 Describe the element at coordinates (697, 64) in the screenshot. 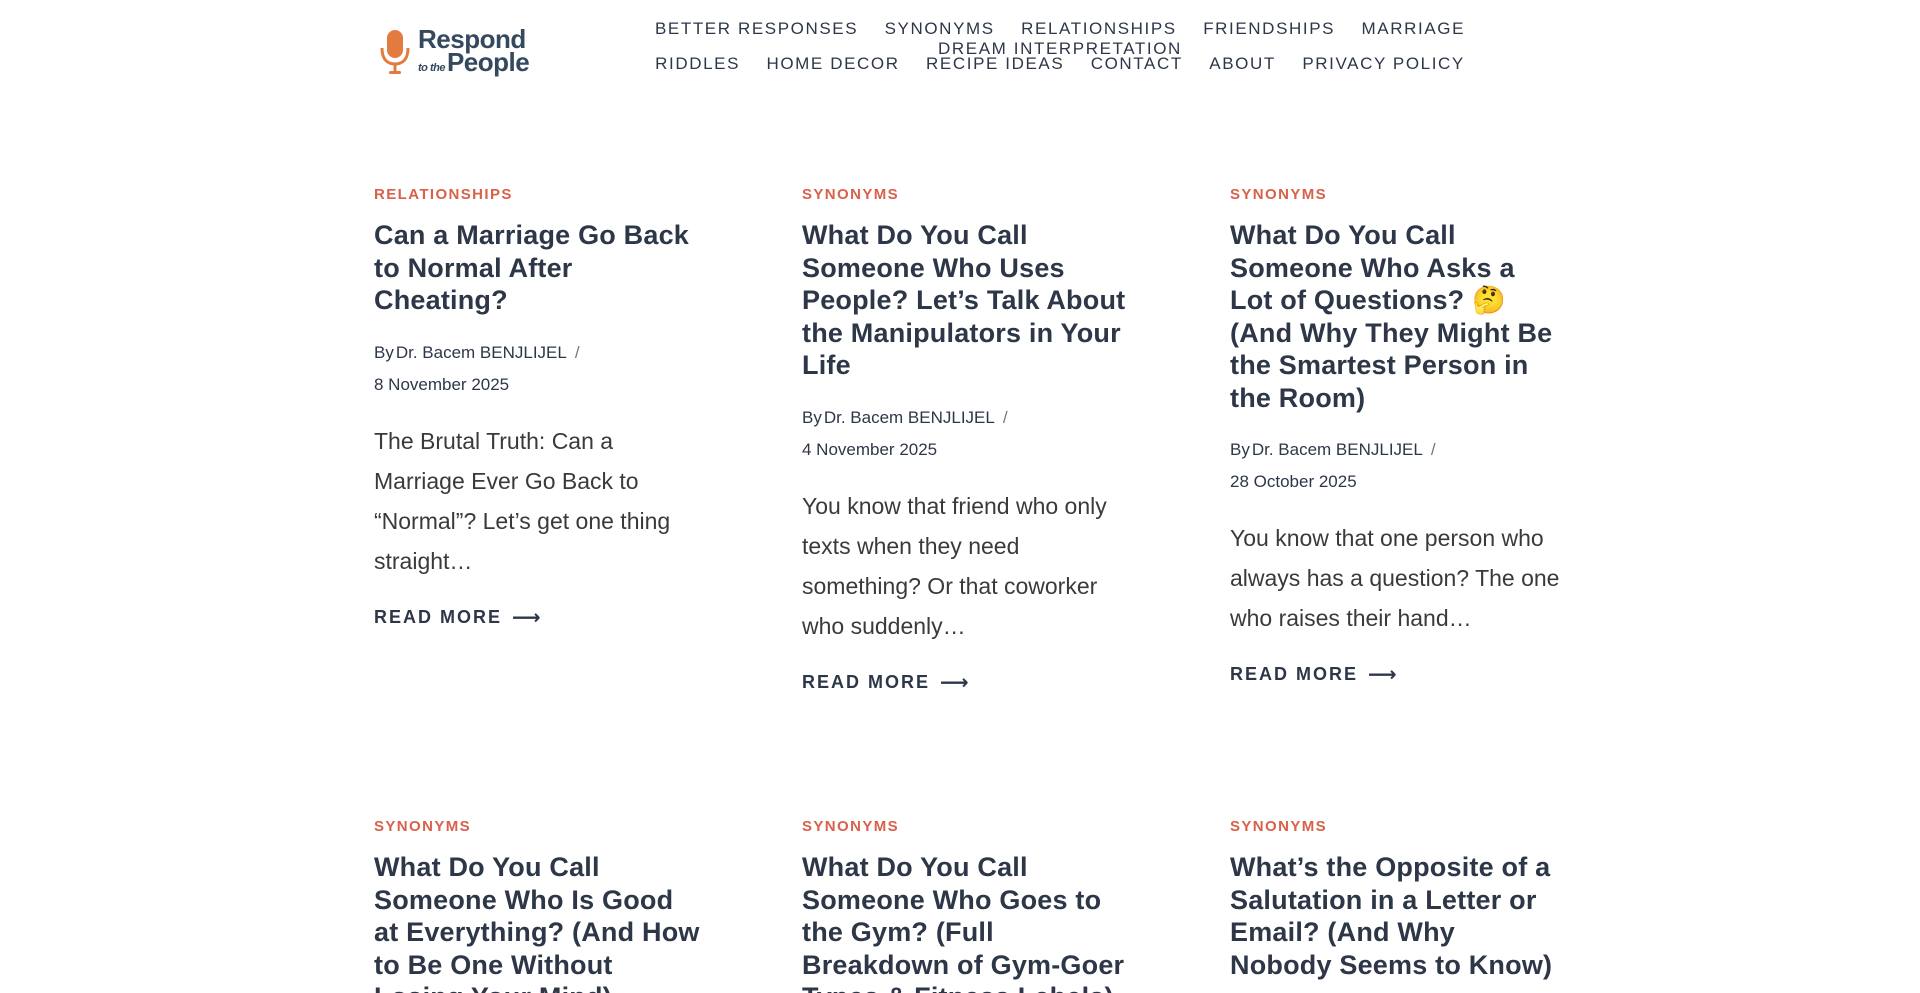

I see `nav-item-riddles: Riddles` at that location.